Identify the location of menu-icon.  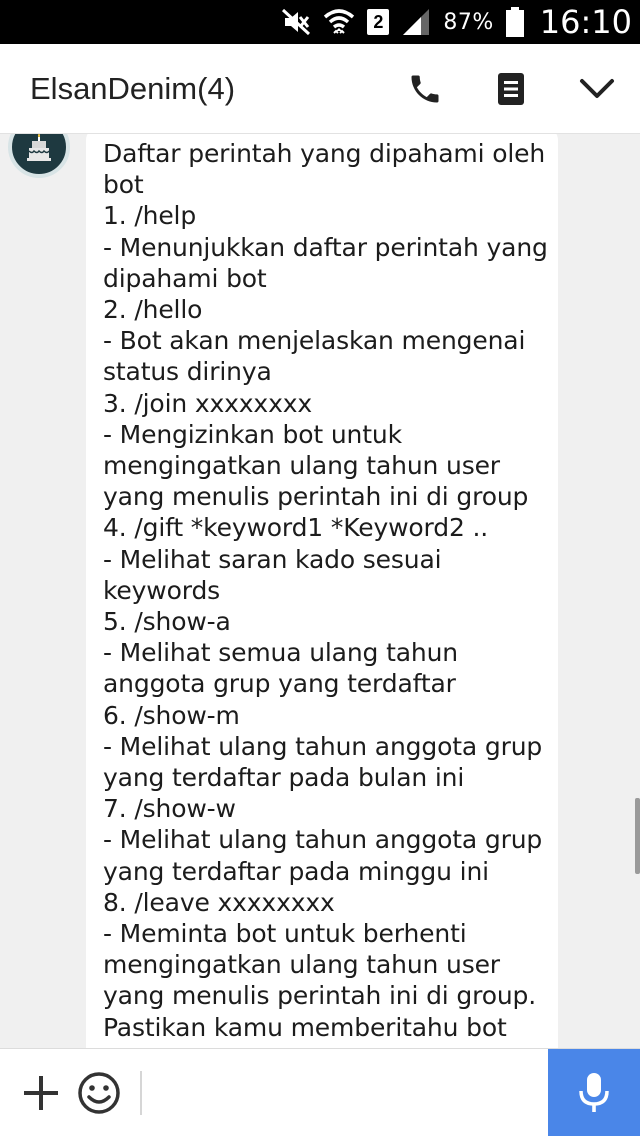
(511, 88).